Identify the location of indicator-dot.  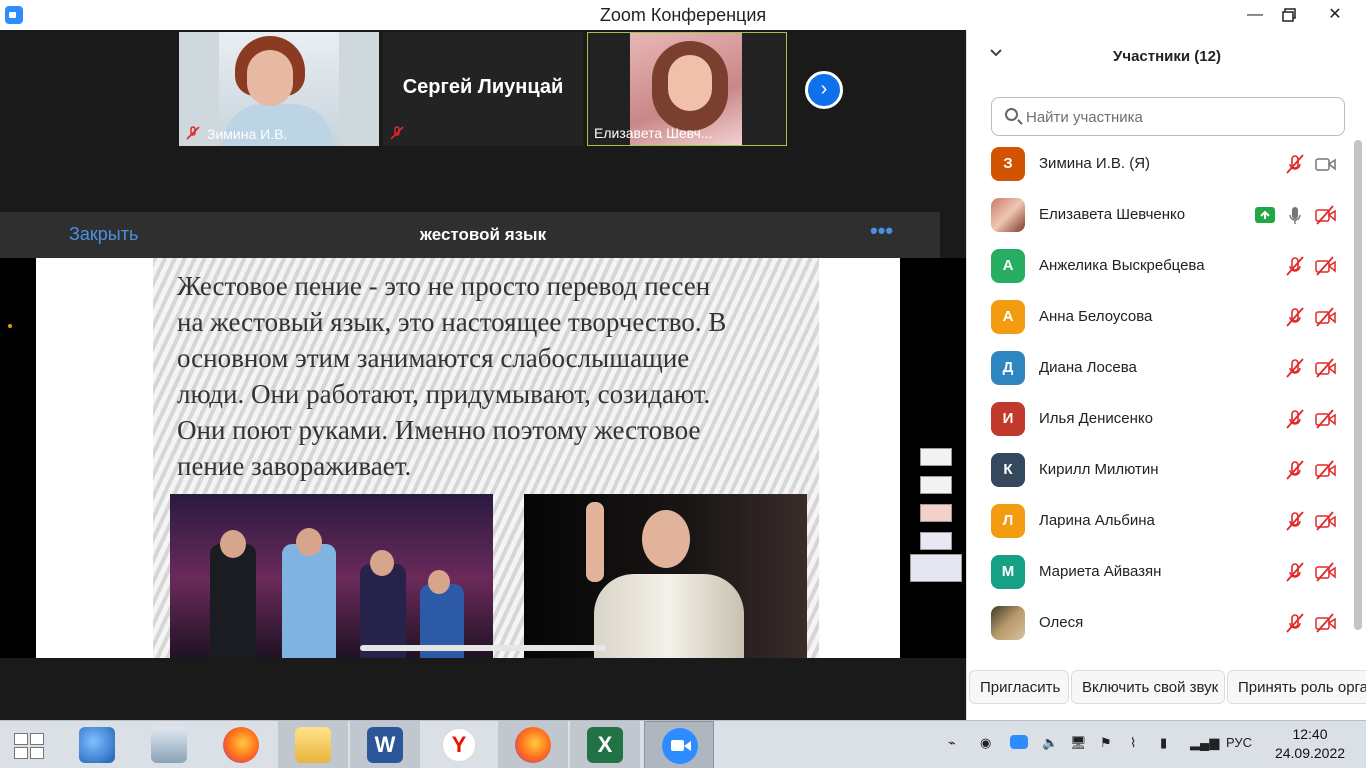
(10, 326).